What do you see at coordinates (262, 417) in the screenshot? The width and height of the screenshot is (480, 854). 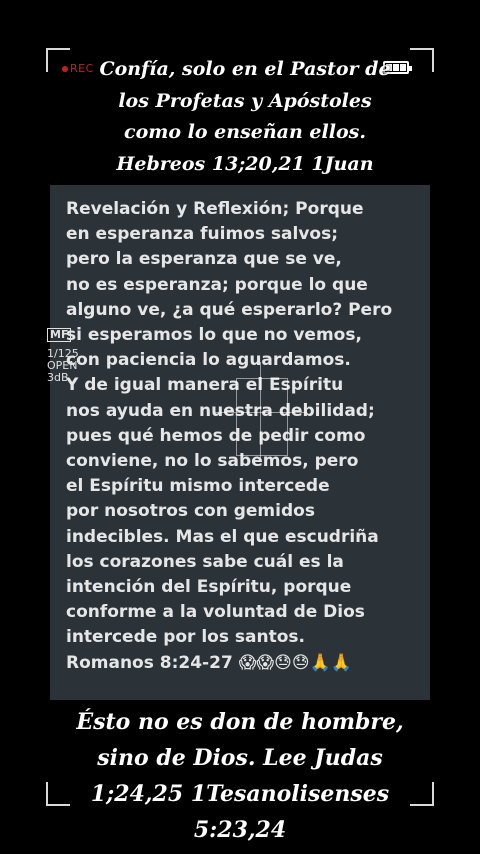 I see `focus-frame` at bounding box center [262, 417].